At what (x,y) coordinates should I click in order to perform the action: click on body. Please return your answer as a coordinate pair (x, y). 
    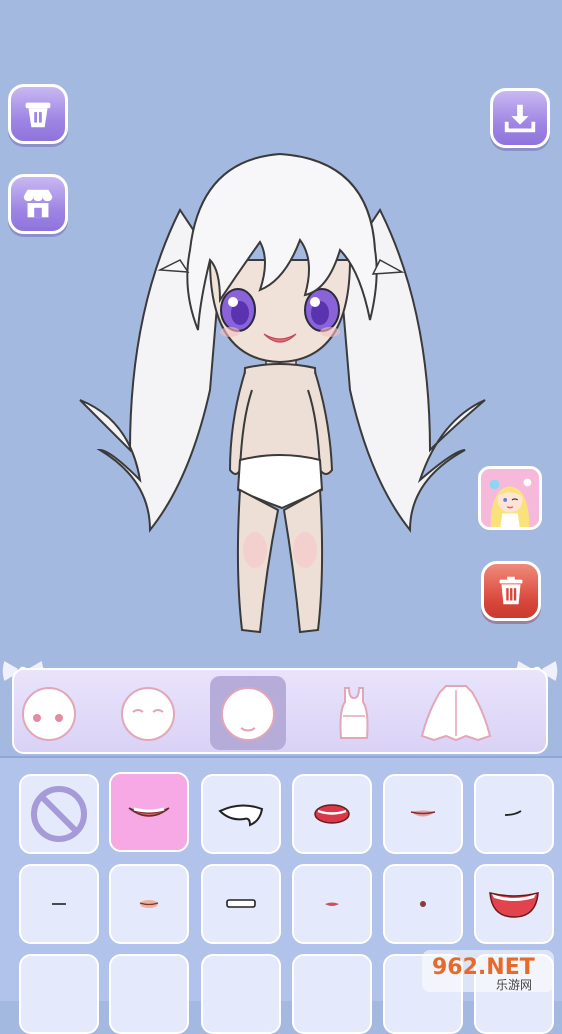
    Looking at the image, I should click on (281, 491).